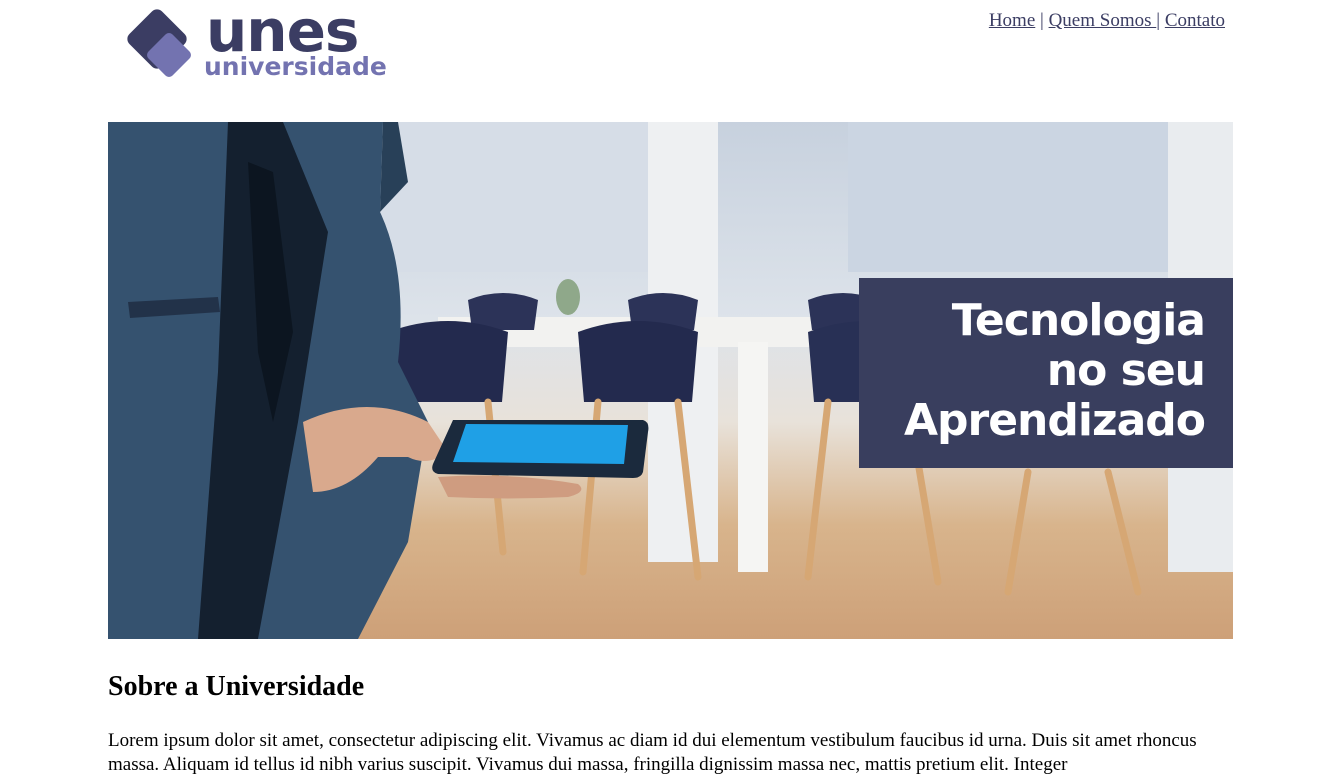 The image size is (1344, 777). I want to click on nav-link-quem-somos: Quem Somos, so click(1103, 20).